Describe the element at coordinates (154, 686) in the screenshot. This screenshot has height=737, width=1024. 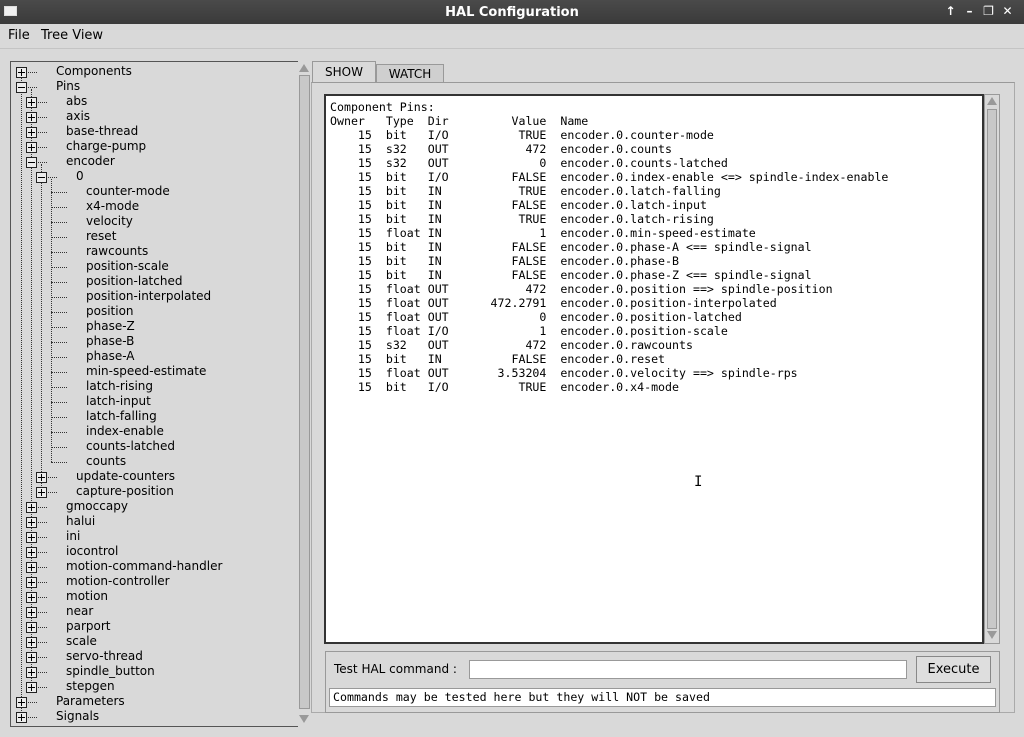
I see `tree-item: stepgen` at that location.